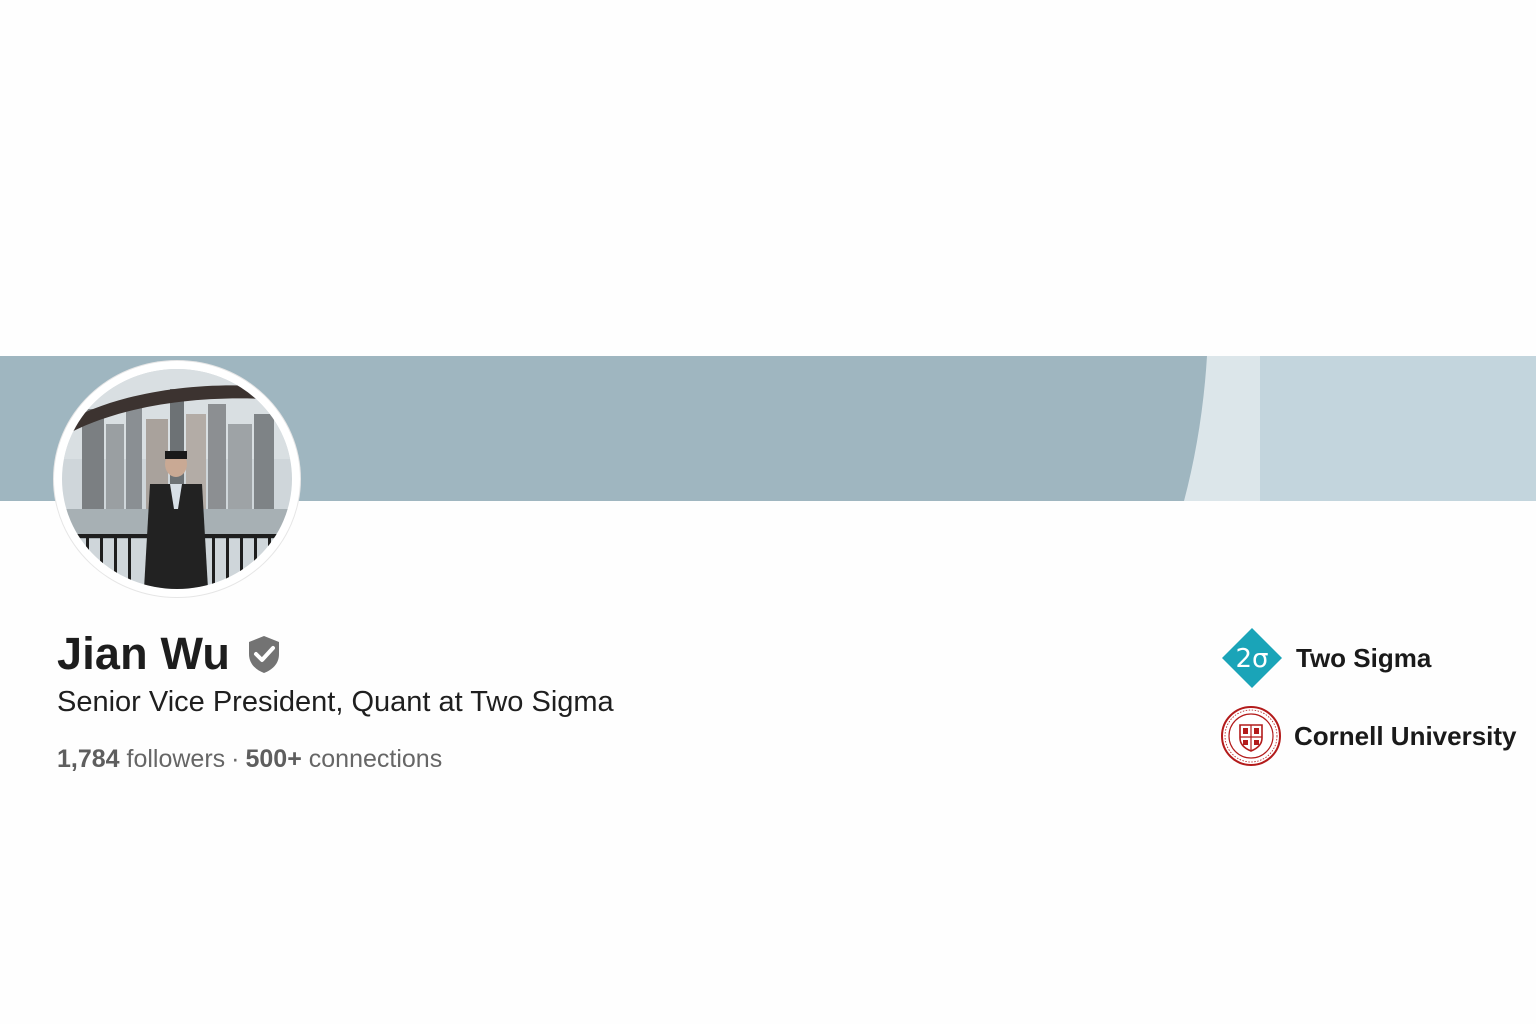 The image size is (1536, 1024). I want to click on cornell-seal-icon, so click(1251, 736).